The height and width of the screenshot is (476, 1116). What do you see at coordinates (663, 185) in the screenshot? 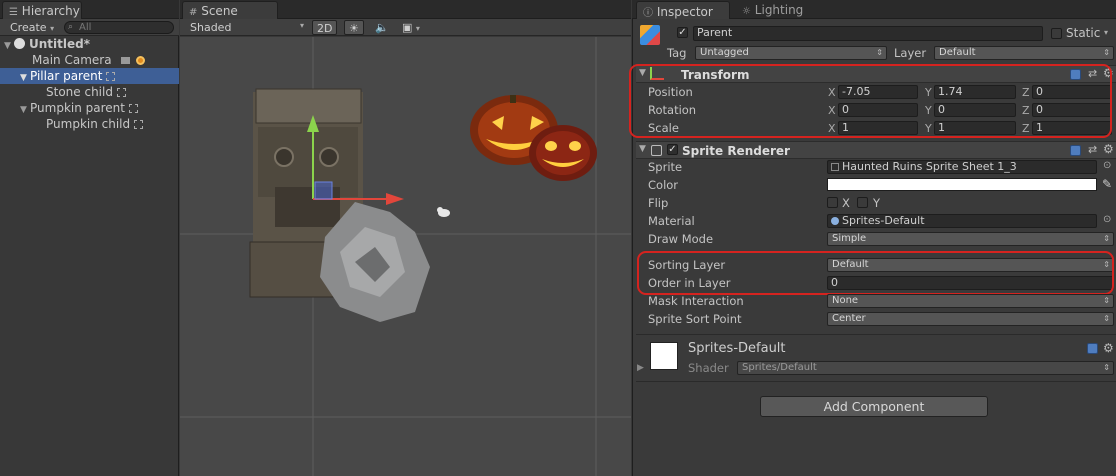
I see `color-label: Color` at bounding box center [663, 185].